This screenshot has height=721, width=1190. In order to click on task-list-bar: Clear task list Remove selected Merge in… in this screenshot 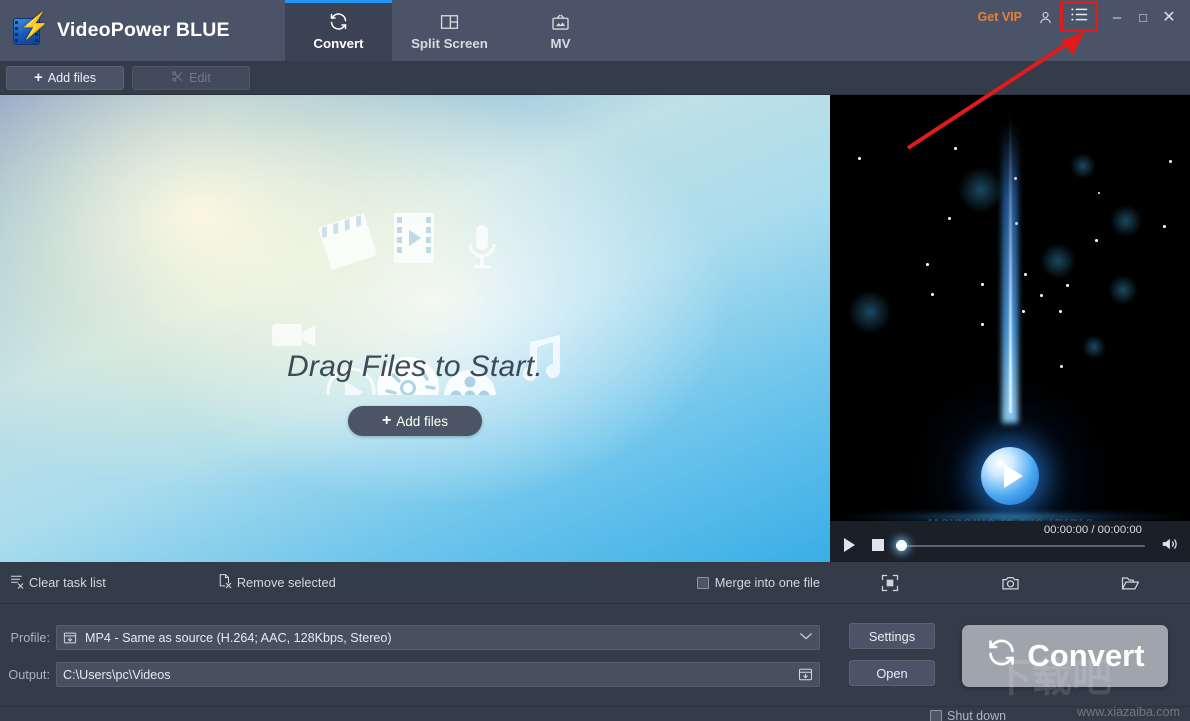, I will do `click(415, 583)`.